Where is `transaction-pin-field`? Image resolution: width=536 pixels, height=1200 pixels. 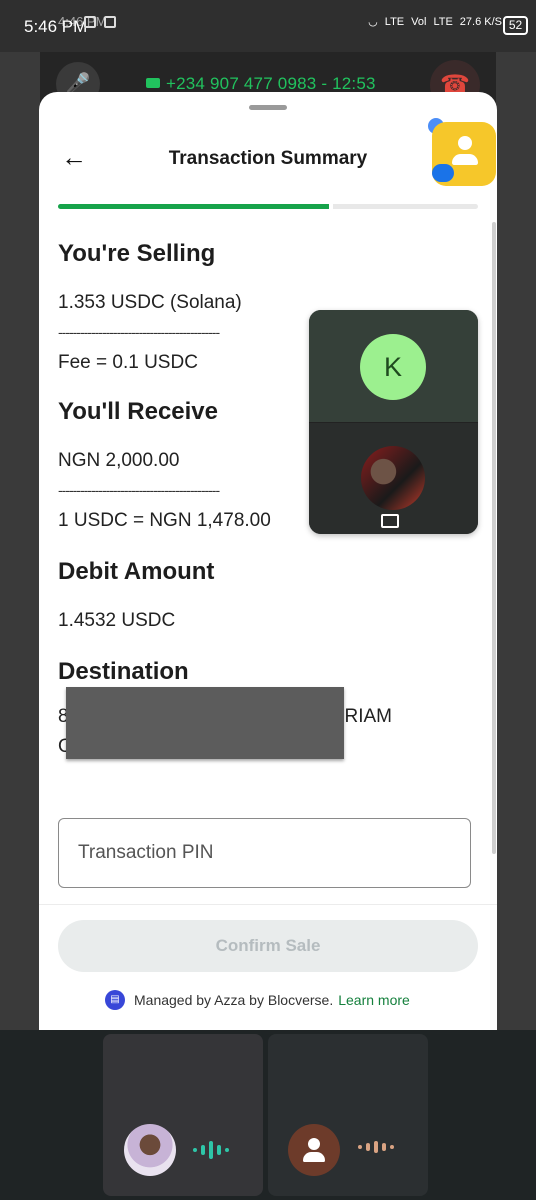
transaction-pin-field is located at coordinates (264, 853).